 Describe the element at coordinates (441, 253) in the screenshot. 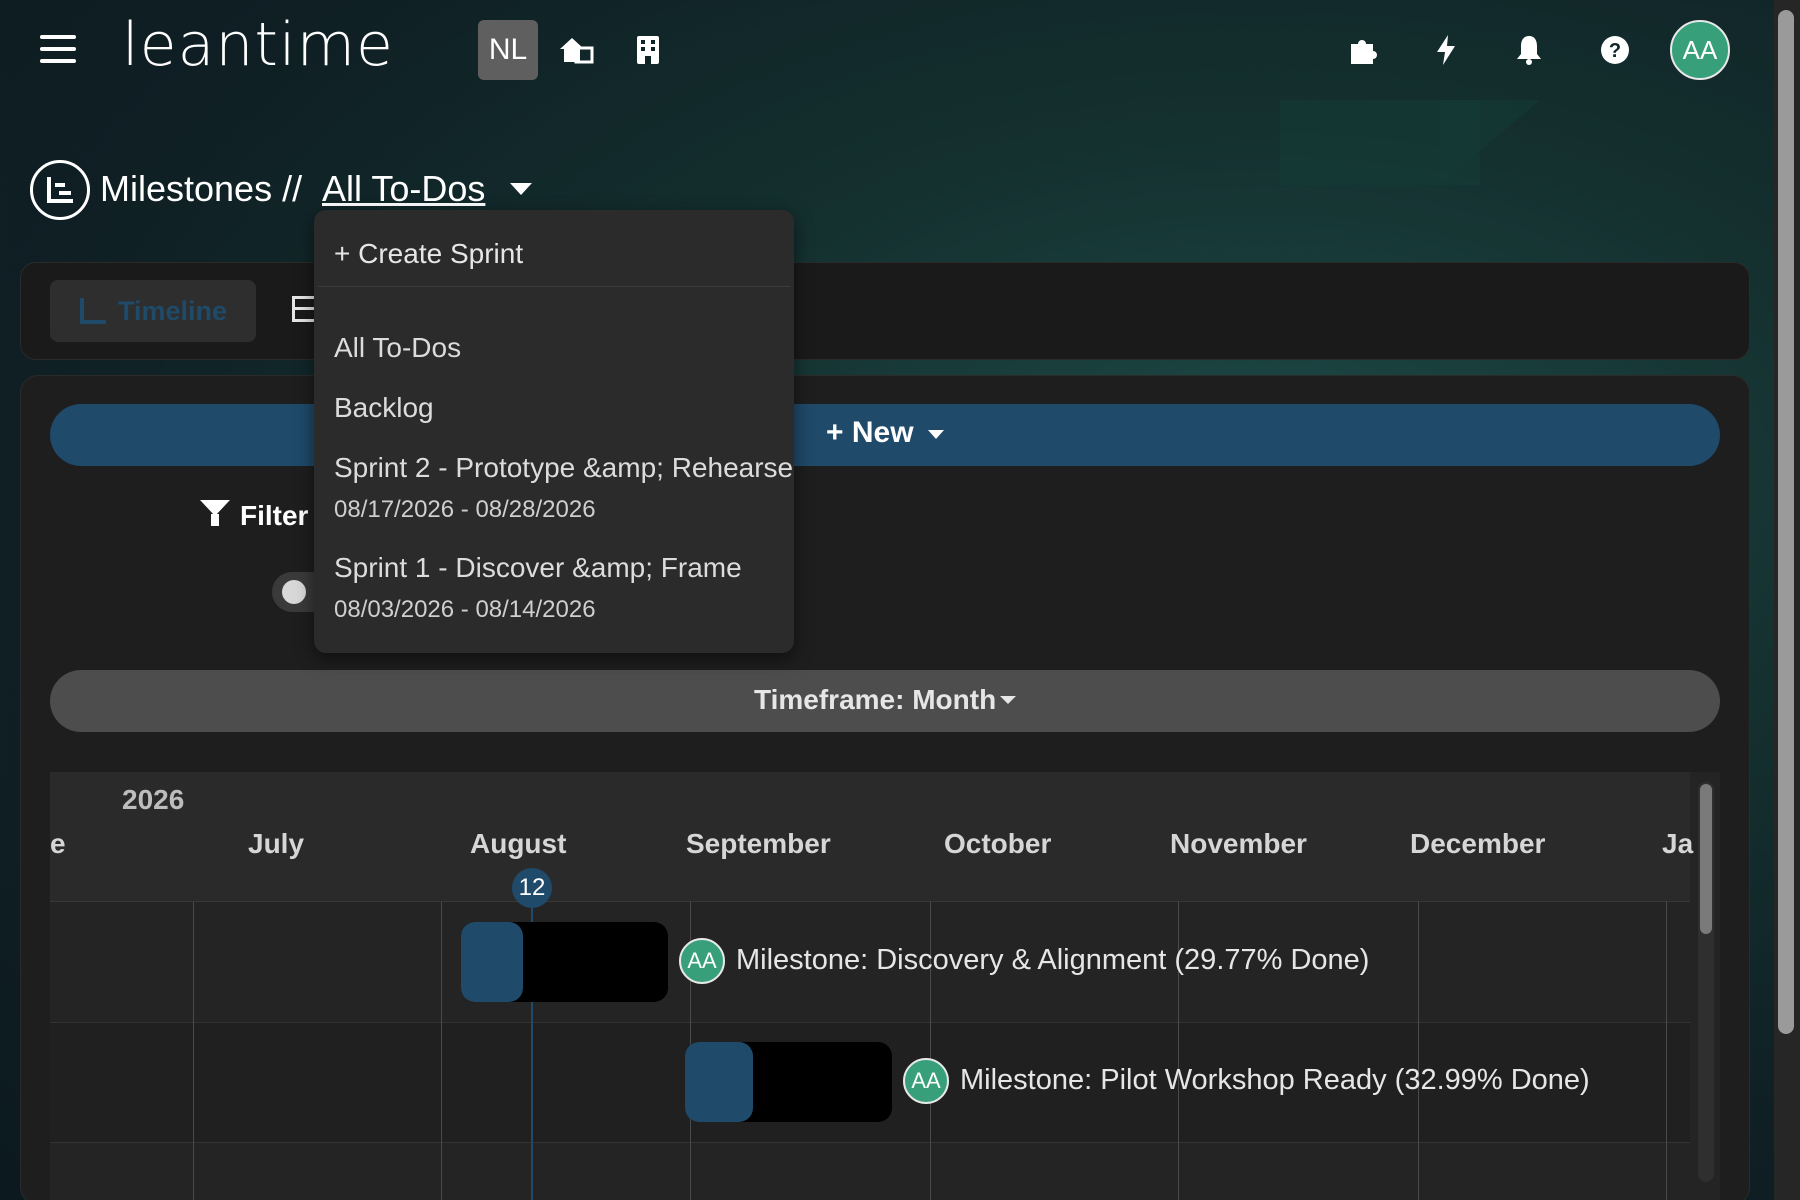

I see `create-sprint-label: Create Sprint` at that location.